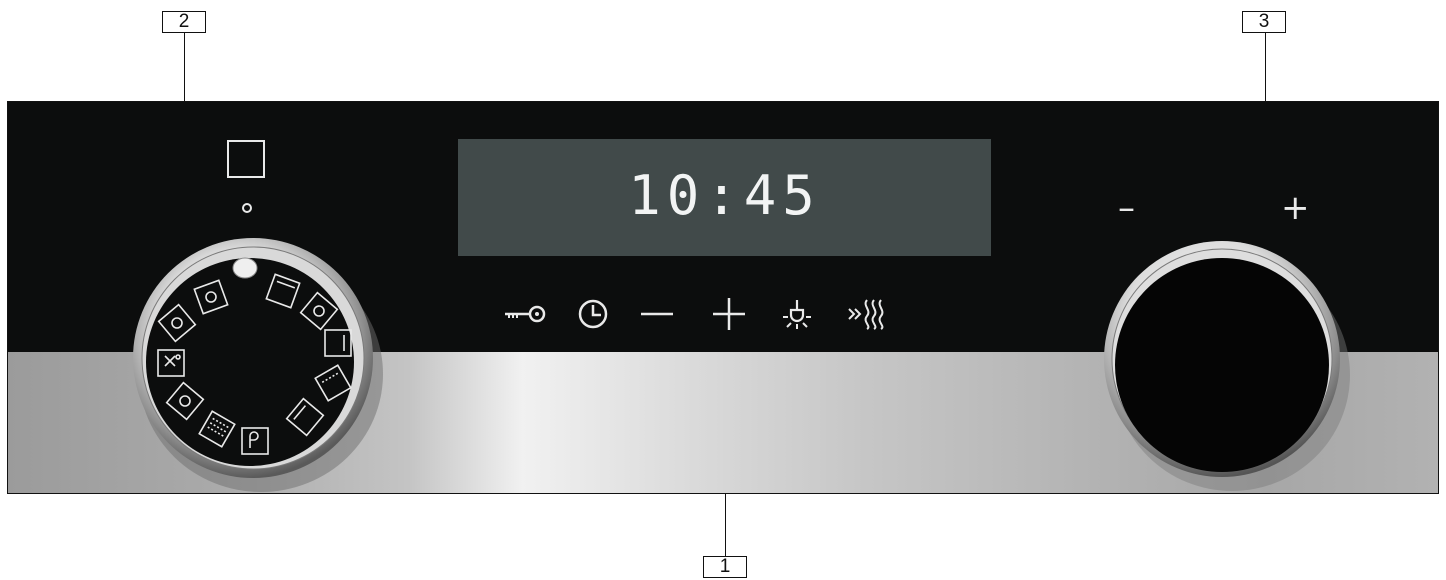 This screenshot has height=580, width=1446. I want to click on callout-2: 2, so click(184, 22).